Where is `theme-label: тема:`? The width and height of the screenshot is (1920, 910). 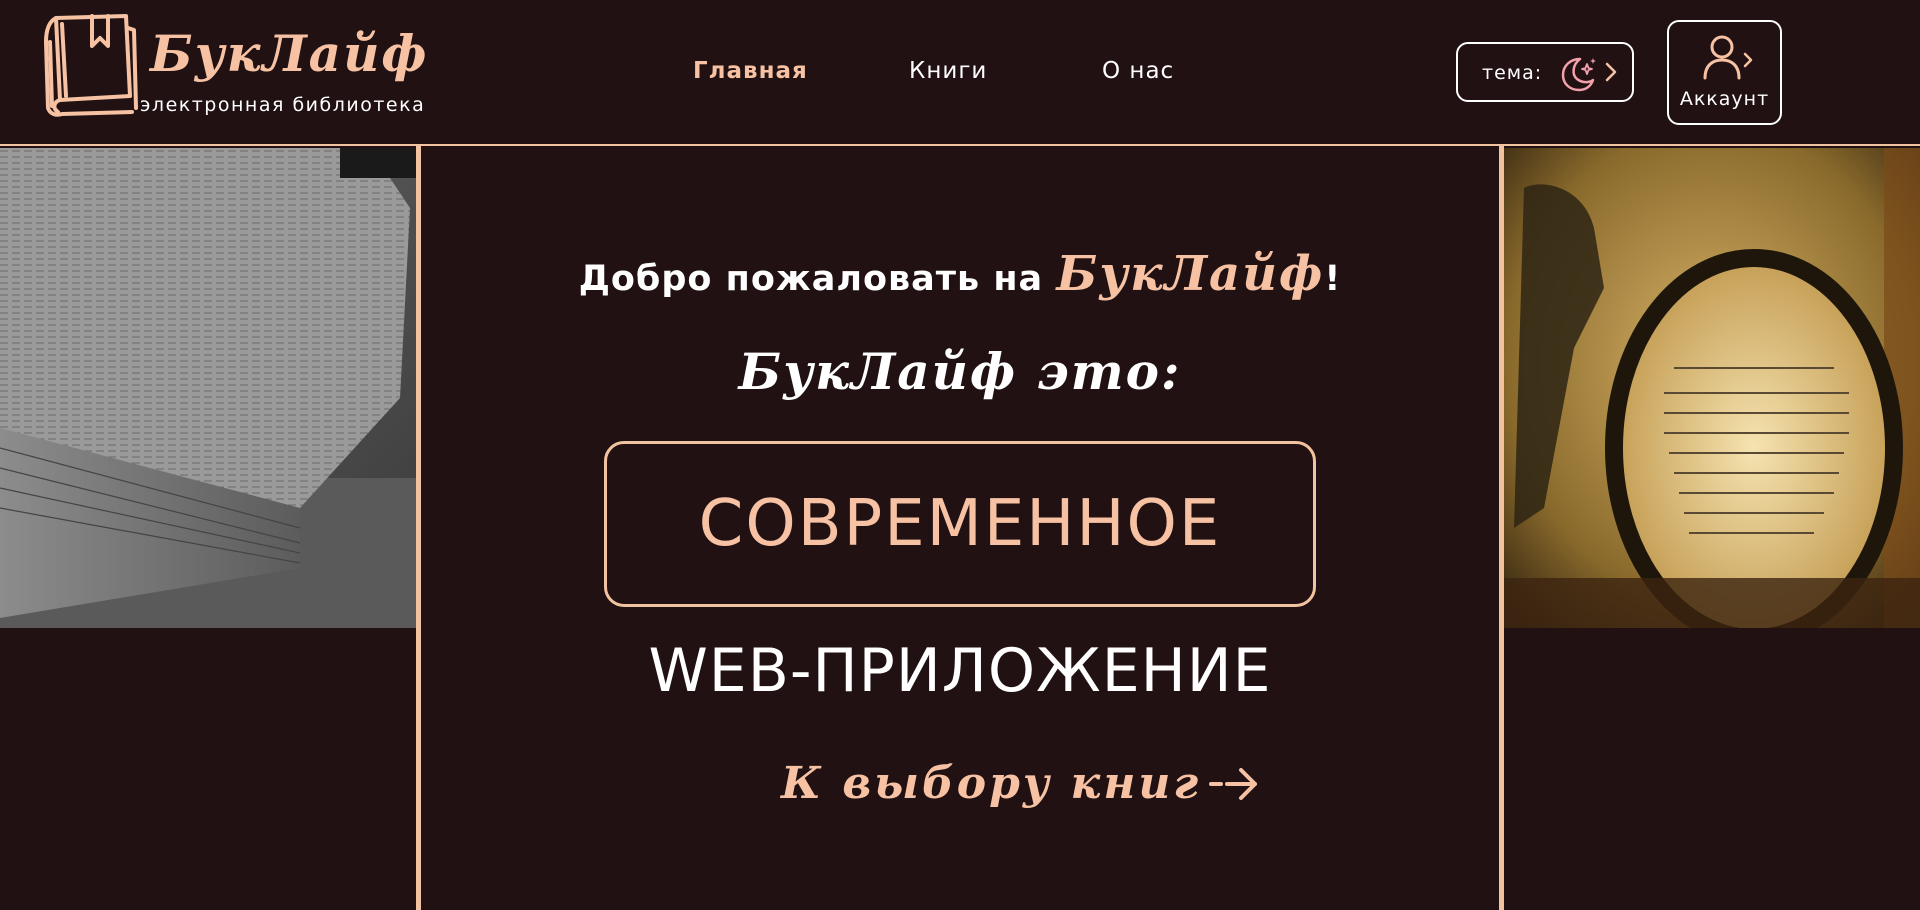 theme-label: тема: is located at coordinates (1512, 73).